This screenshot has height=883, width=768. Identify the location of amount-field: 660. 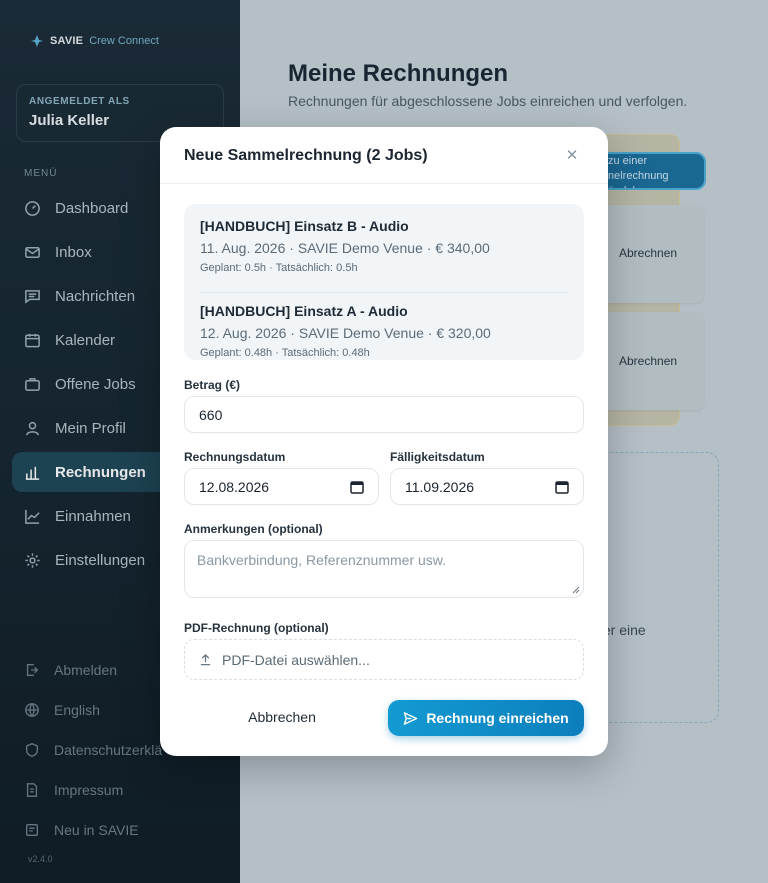
(384, 414).